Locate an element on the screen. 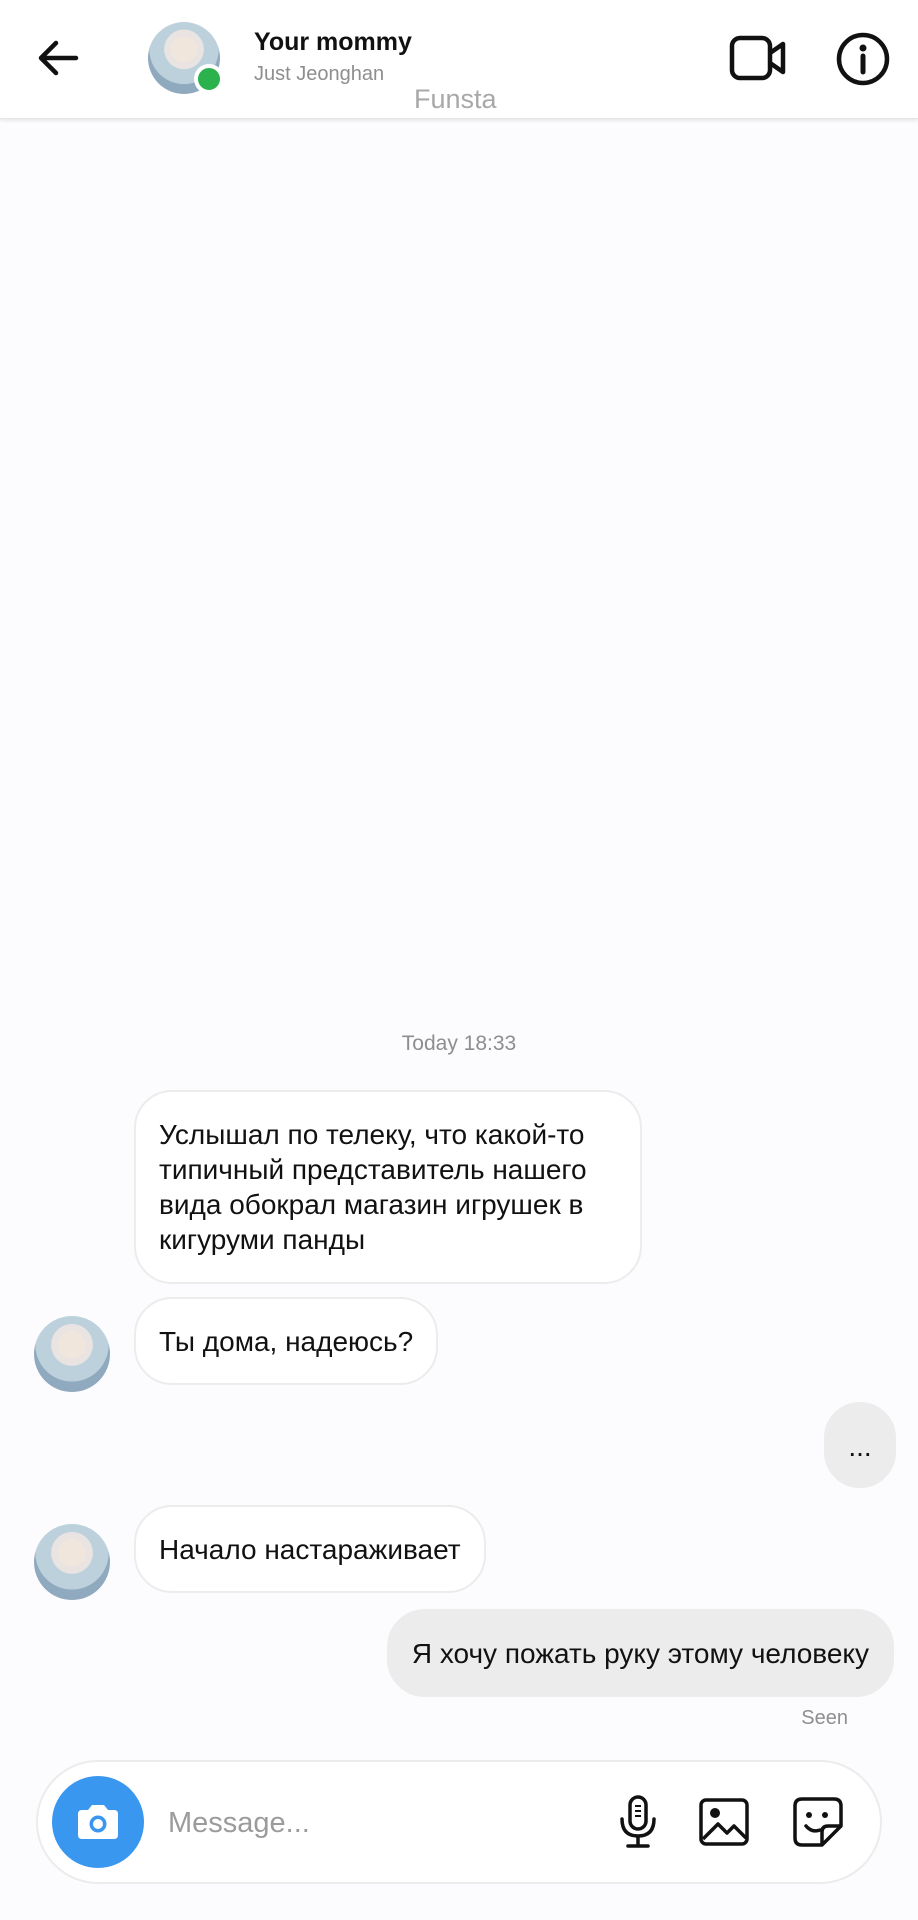 This screenshot has height=1920, width=918. arrow-left-icon is located at coordinates (58, 58).